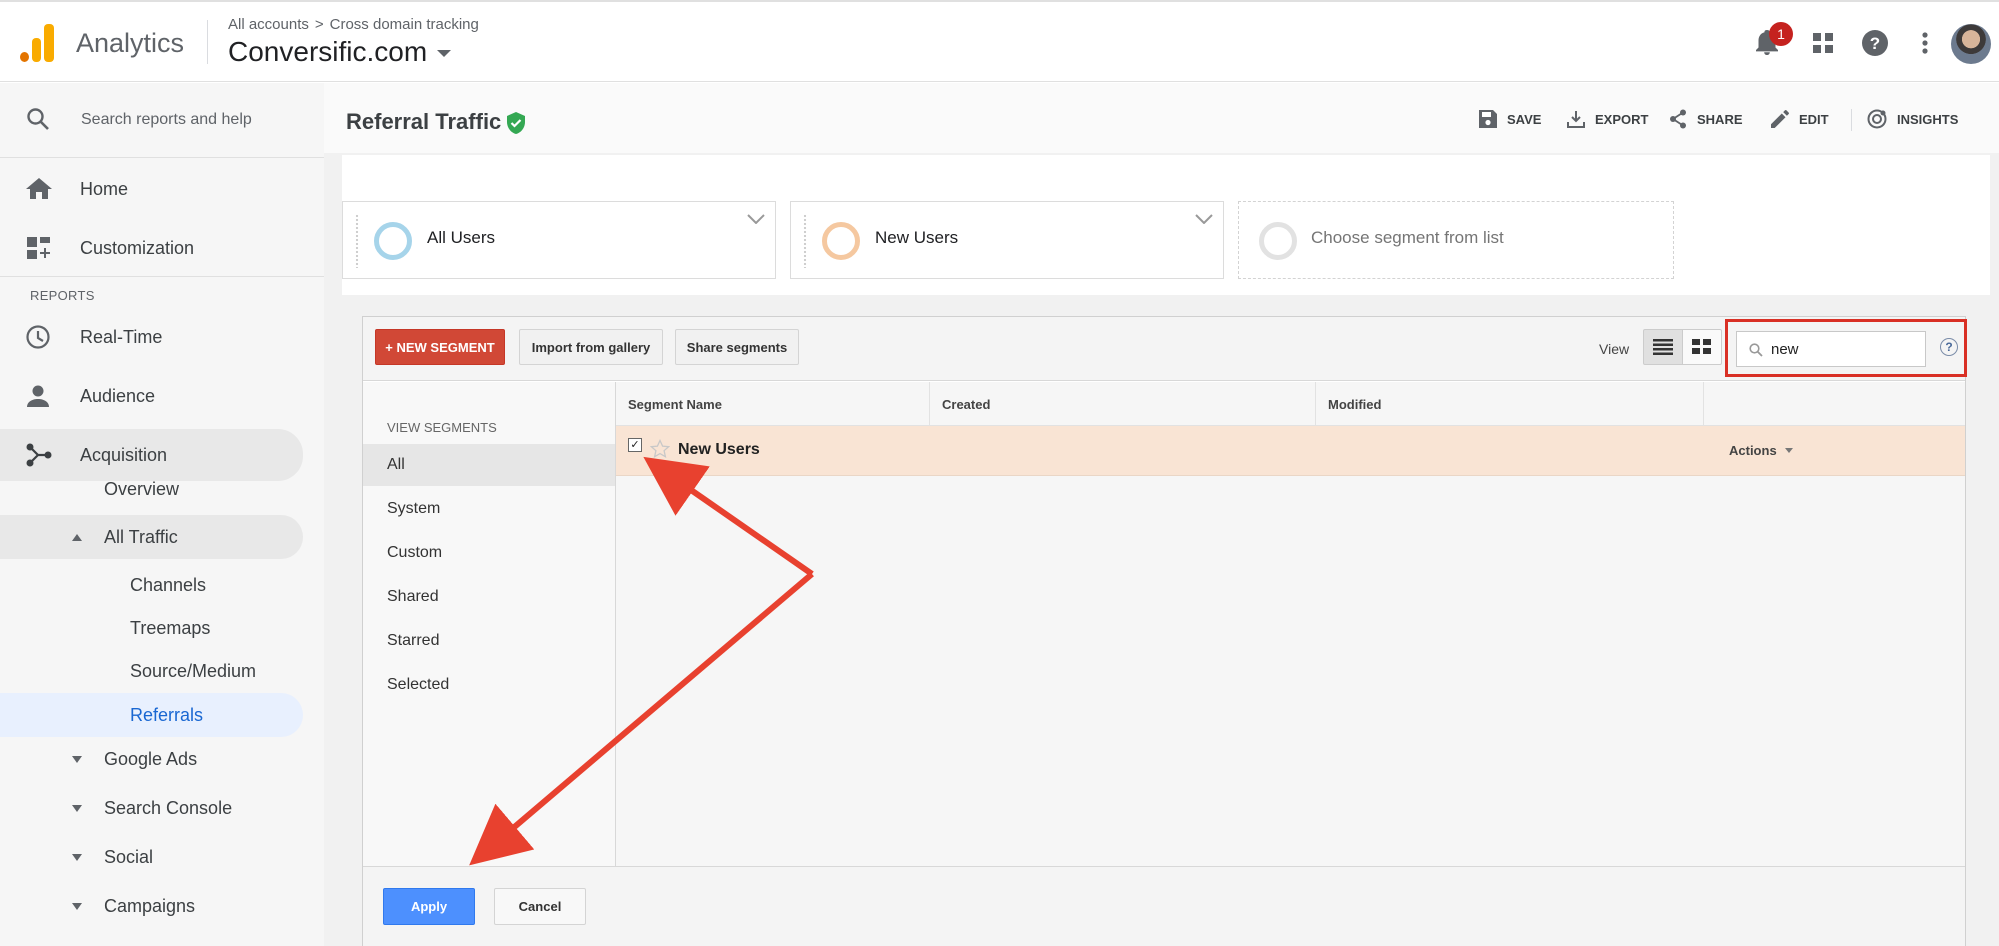  I want to click on share-button: SHARE, so click(1706, 119).